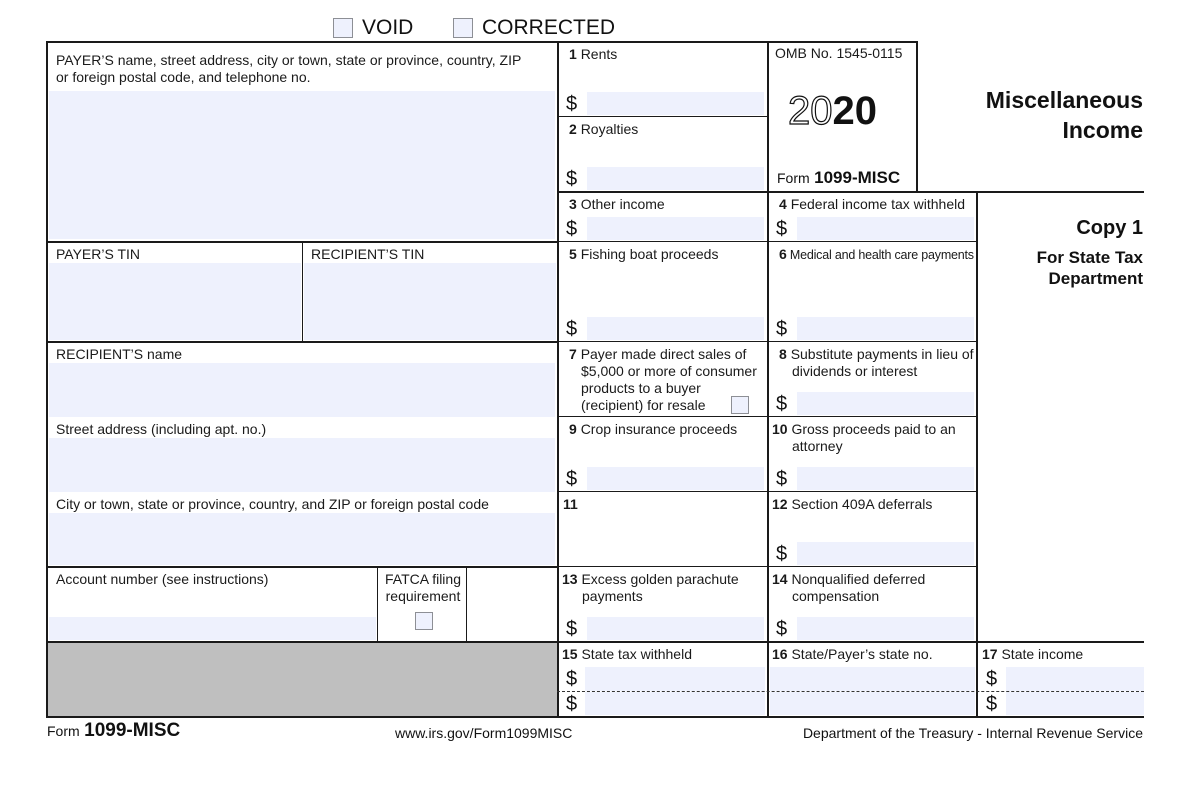 Image resolution: width=1188 pixels, height=791 pixels. Describe the element at coordinates (662, 540) in the screenshot. I see `box-11-field` at that location.